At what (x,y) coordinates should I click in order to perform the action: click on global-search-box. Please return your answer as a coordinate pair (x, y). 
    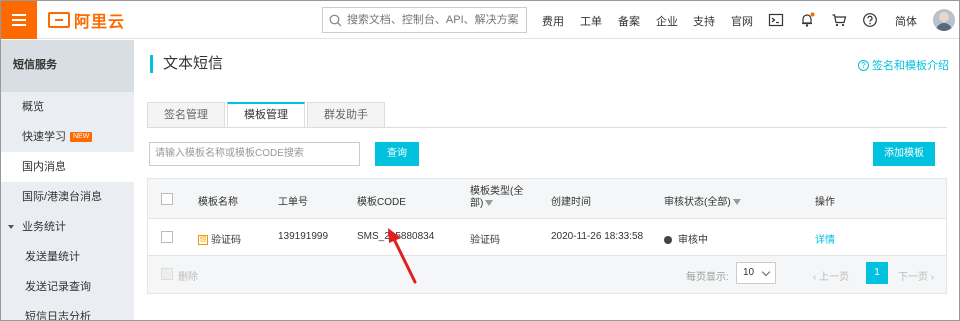
    Looking at the image, I should click on (424, 20).